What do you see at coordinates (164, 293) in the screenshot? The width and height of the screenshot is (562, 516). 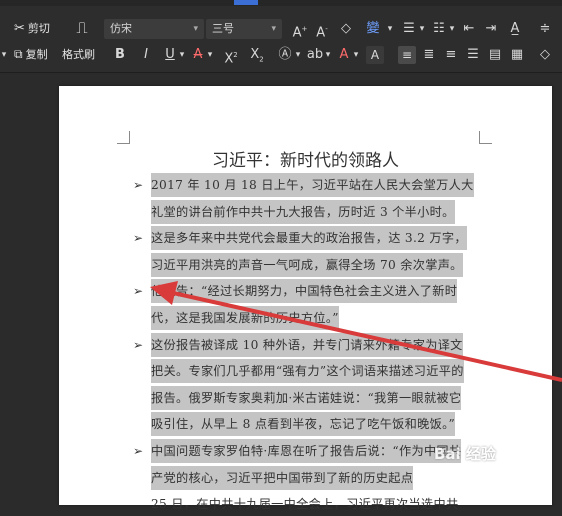 I see `arrow-head` at bounding box center [164, 293].